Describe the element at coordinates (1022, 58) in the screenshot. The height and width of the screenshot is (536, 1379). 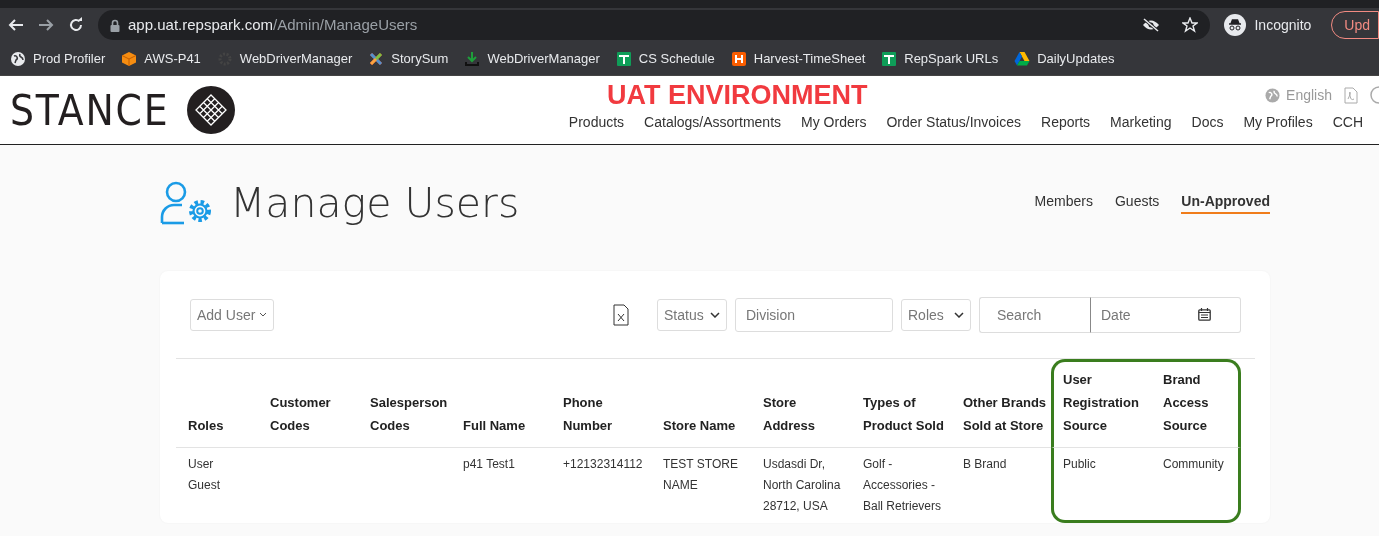
I see `drive-icon` at that location.